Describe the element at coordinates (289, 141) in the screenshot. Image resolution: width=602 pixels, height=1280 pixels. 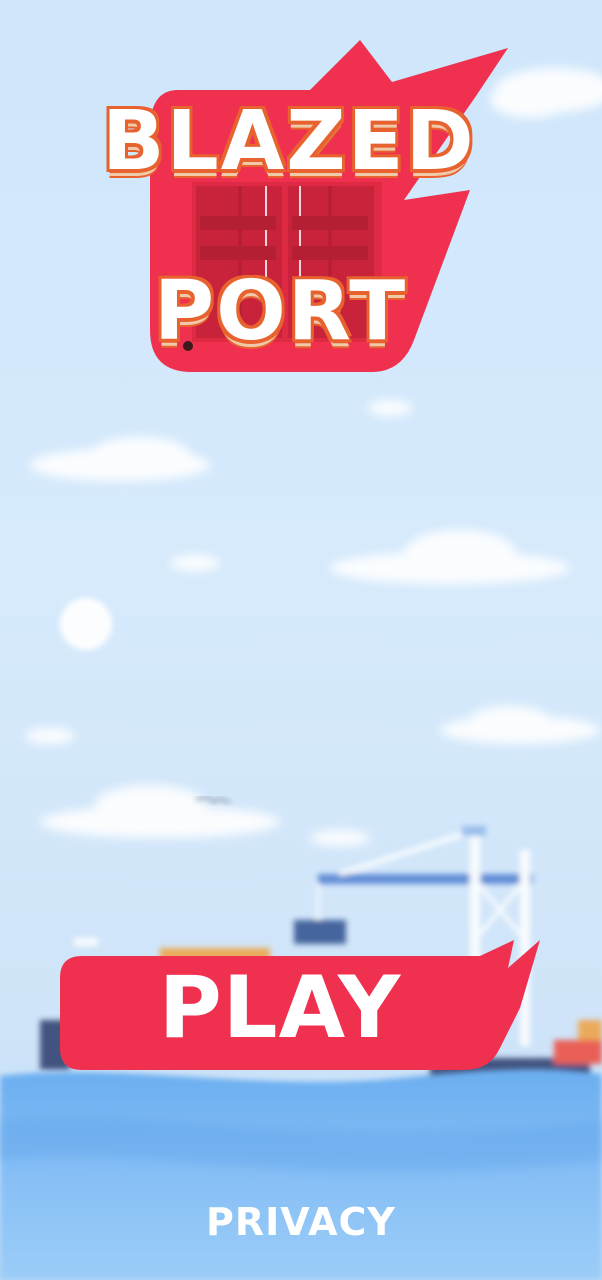
I see `logo-title-line1: BLAZED` at that location.